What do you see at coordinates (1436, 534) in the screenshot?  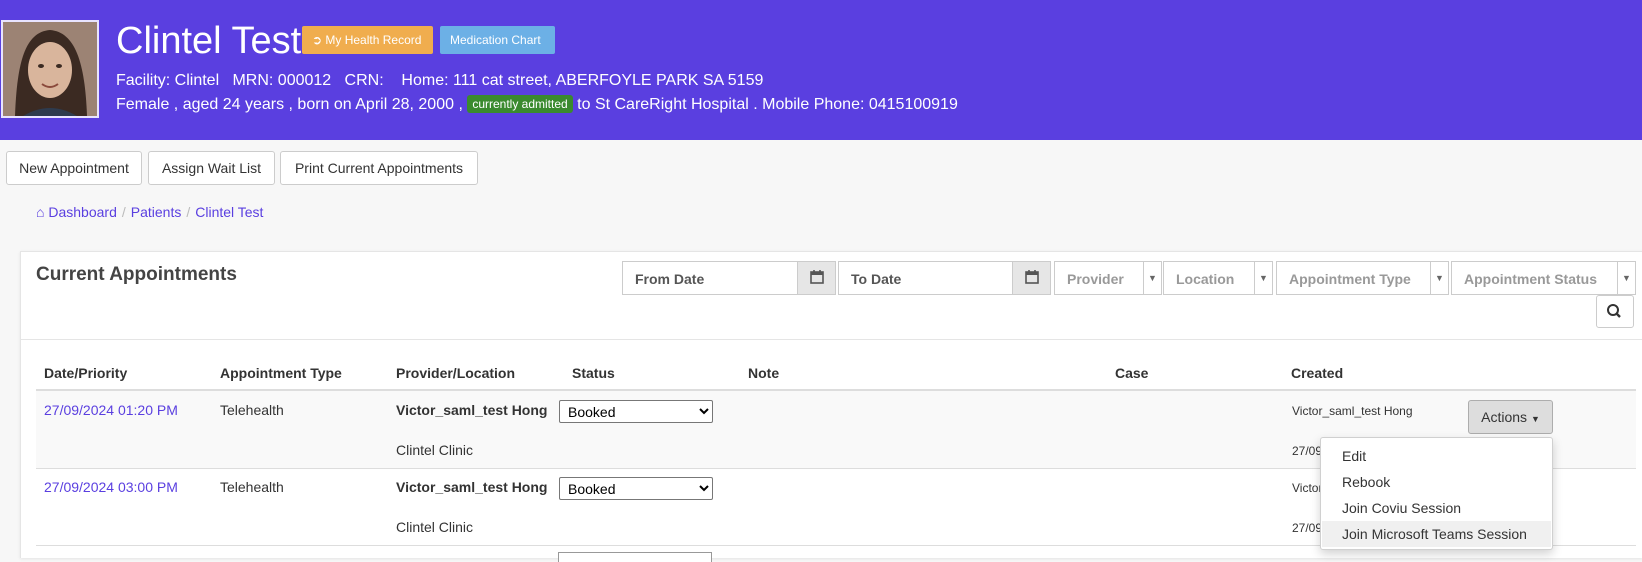 I see `menu-item-join-teams: Join Microsoft Teams Session` at bounding box center [1436, 534].